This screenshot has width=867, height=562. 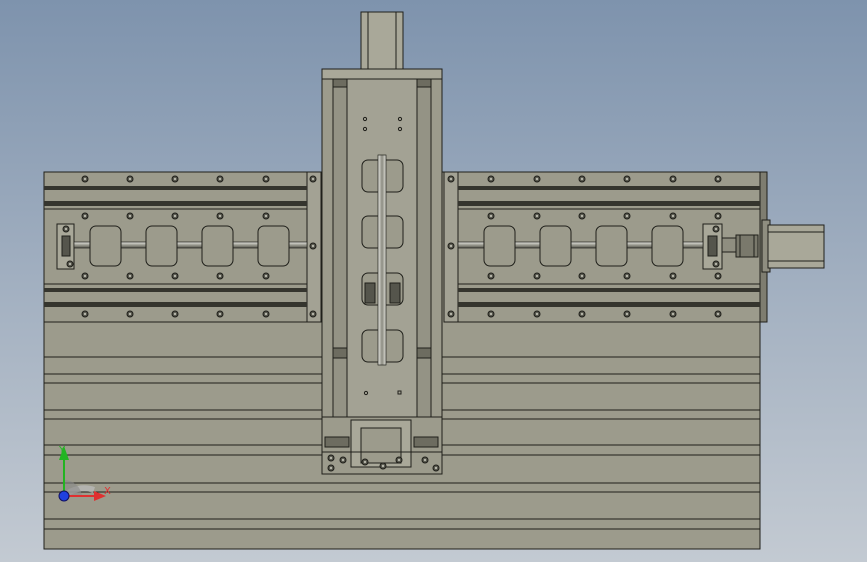 I want to click on top-stepper-motor, so click(x=382, y=41).